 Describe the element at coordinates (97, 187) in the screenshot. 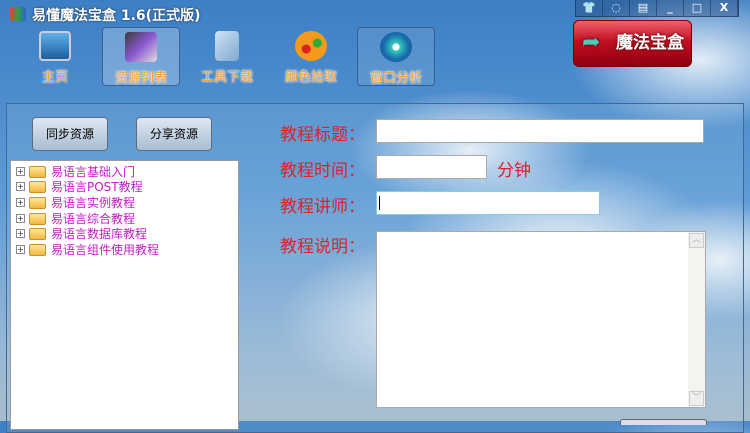

I see `tree-node-label: 易语言POST教程` at that location.